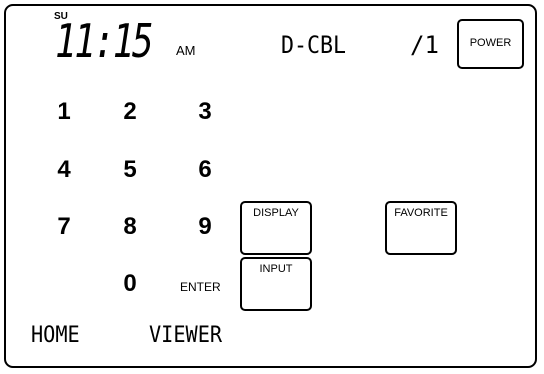 The image size is (544, 374). I want to click on key-6: 6, so click(205, 170).